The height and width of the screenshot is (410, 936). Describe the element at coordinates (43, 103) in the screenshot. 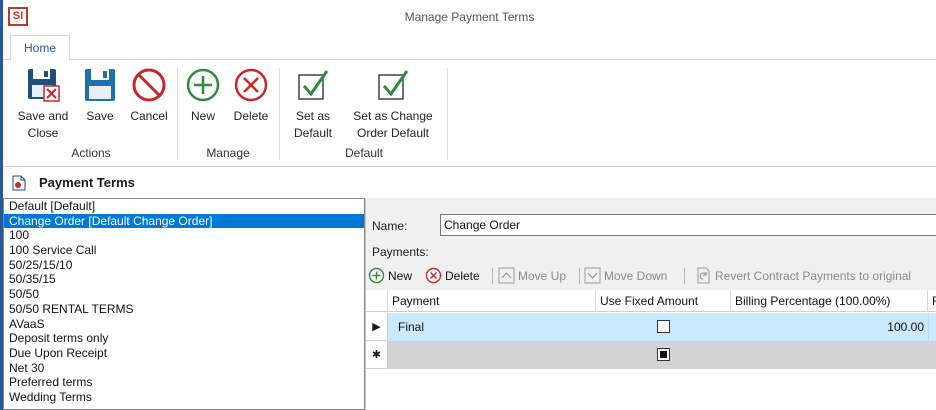

I see `save-and-close-button: Save and Close` at that location.